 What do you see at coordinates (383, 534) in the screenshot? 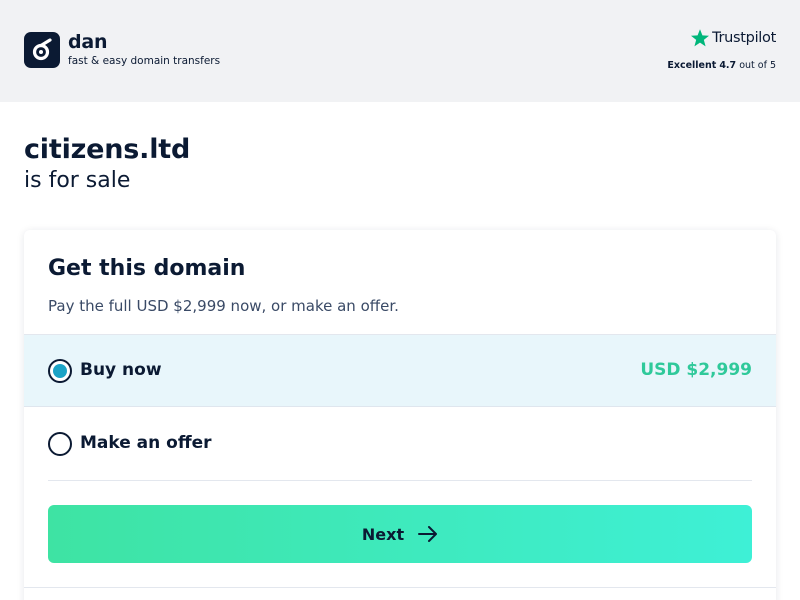
I see `next-button-label: Next` at bounding box center [383, 534].